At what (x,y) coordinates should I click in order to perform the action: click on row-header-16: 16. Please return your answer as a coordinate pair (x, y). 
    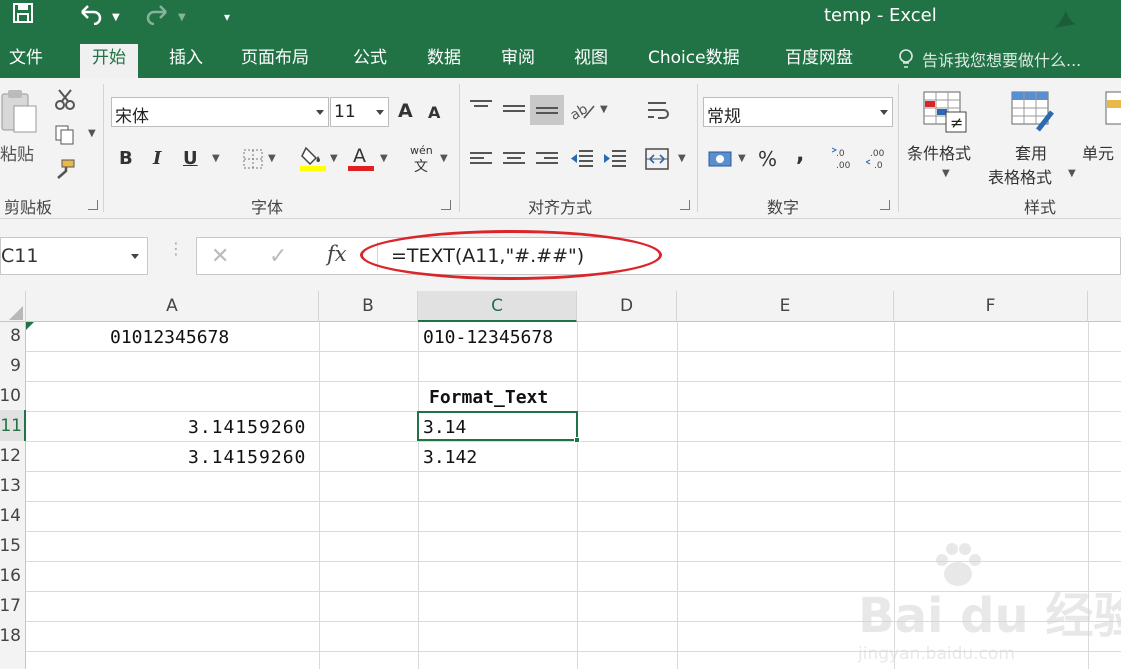
    Looking at the image, I should click on (10, 576).